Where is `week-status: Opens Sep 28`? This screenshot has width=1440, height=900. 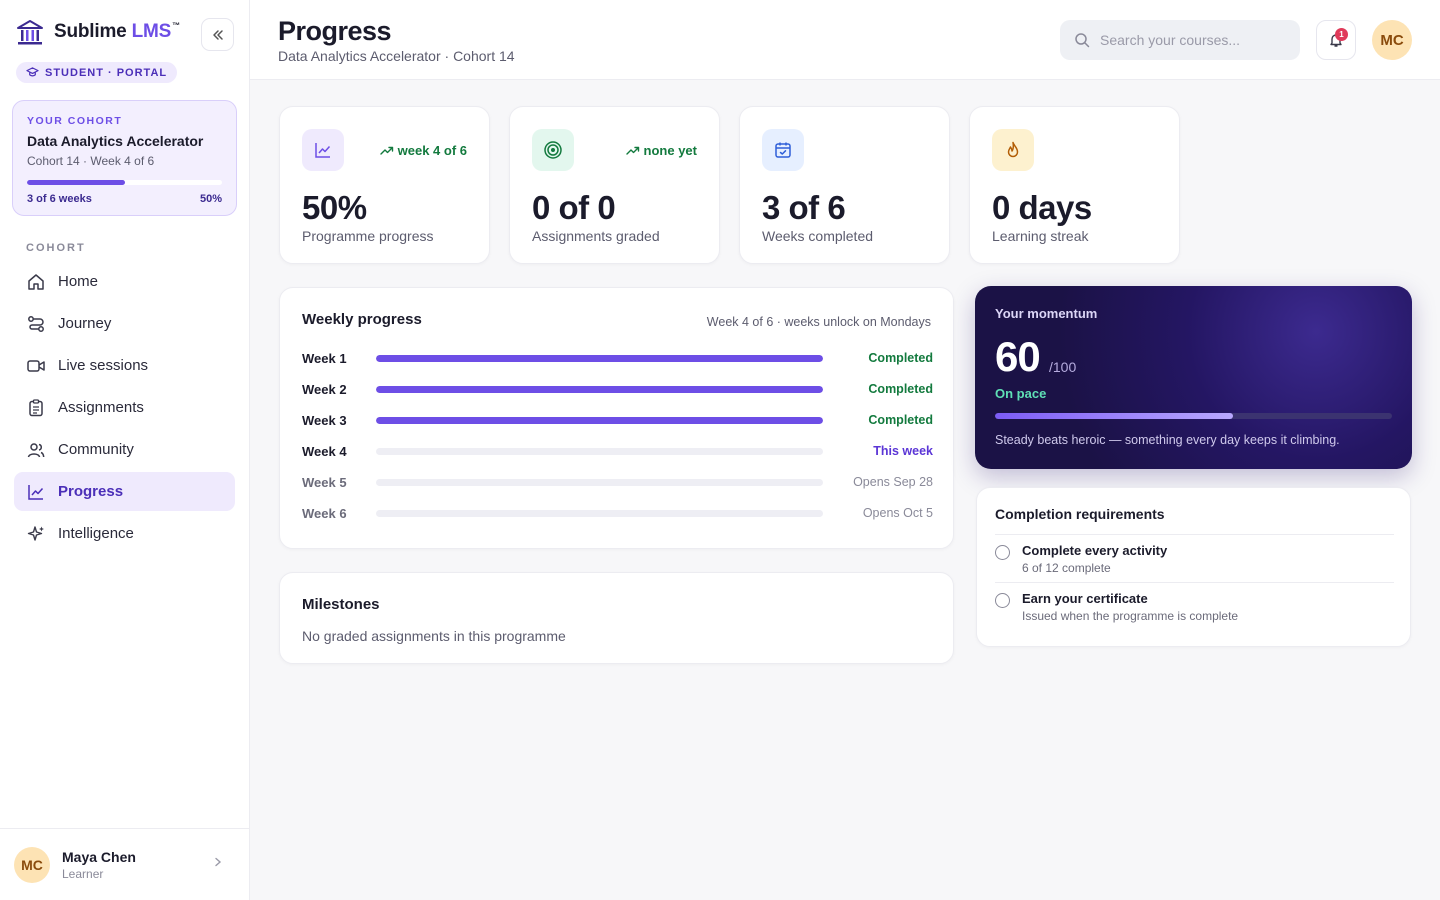 week-status: Opens Sep 28 is located at coordinates (893, 482).